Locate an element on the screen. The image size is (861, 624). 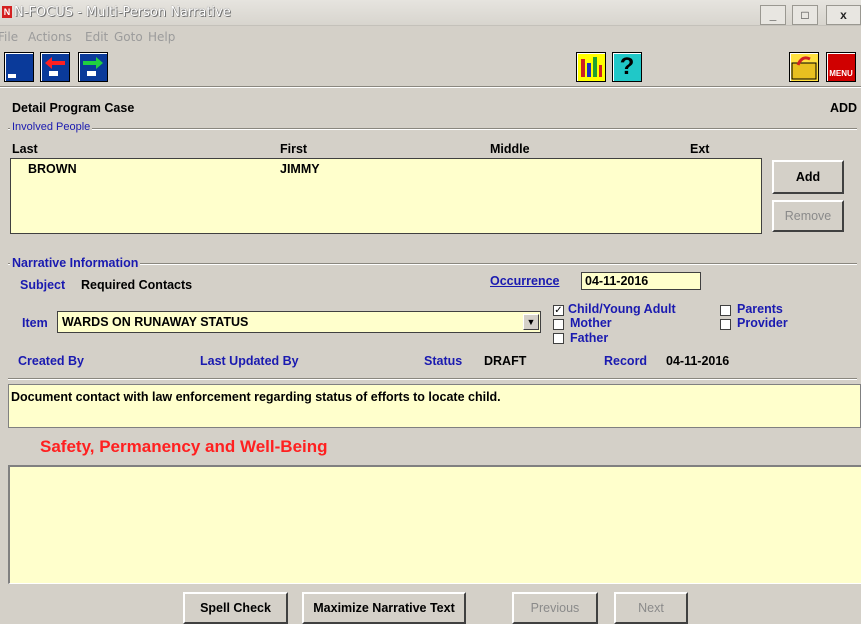
last-updated-label: Last Updated By is located at coordinates (249, 361).